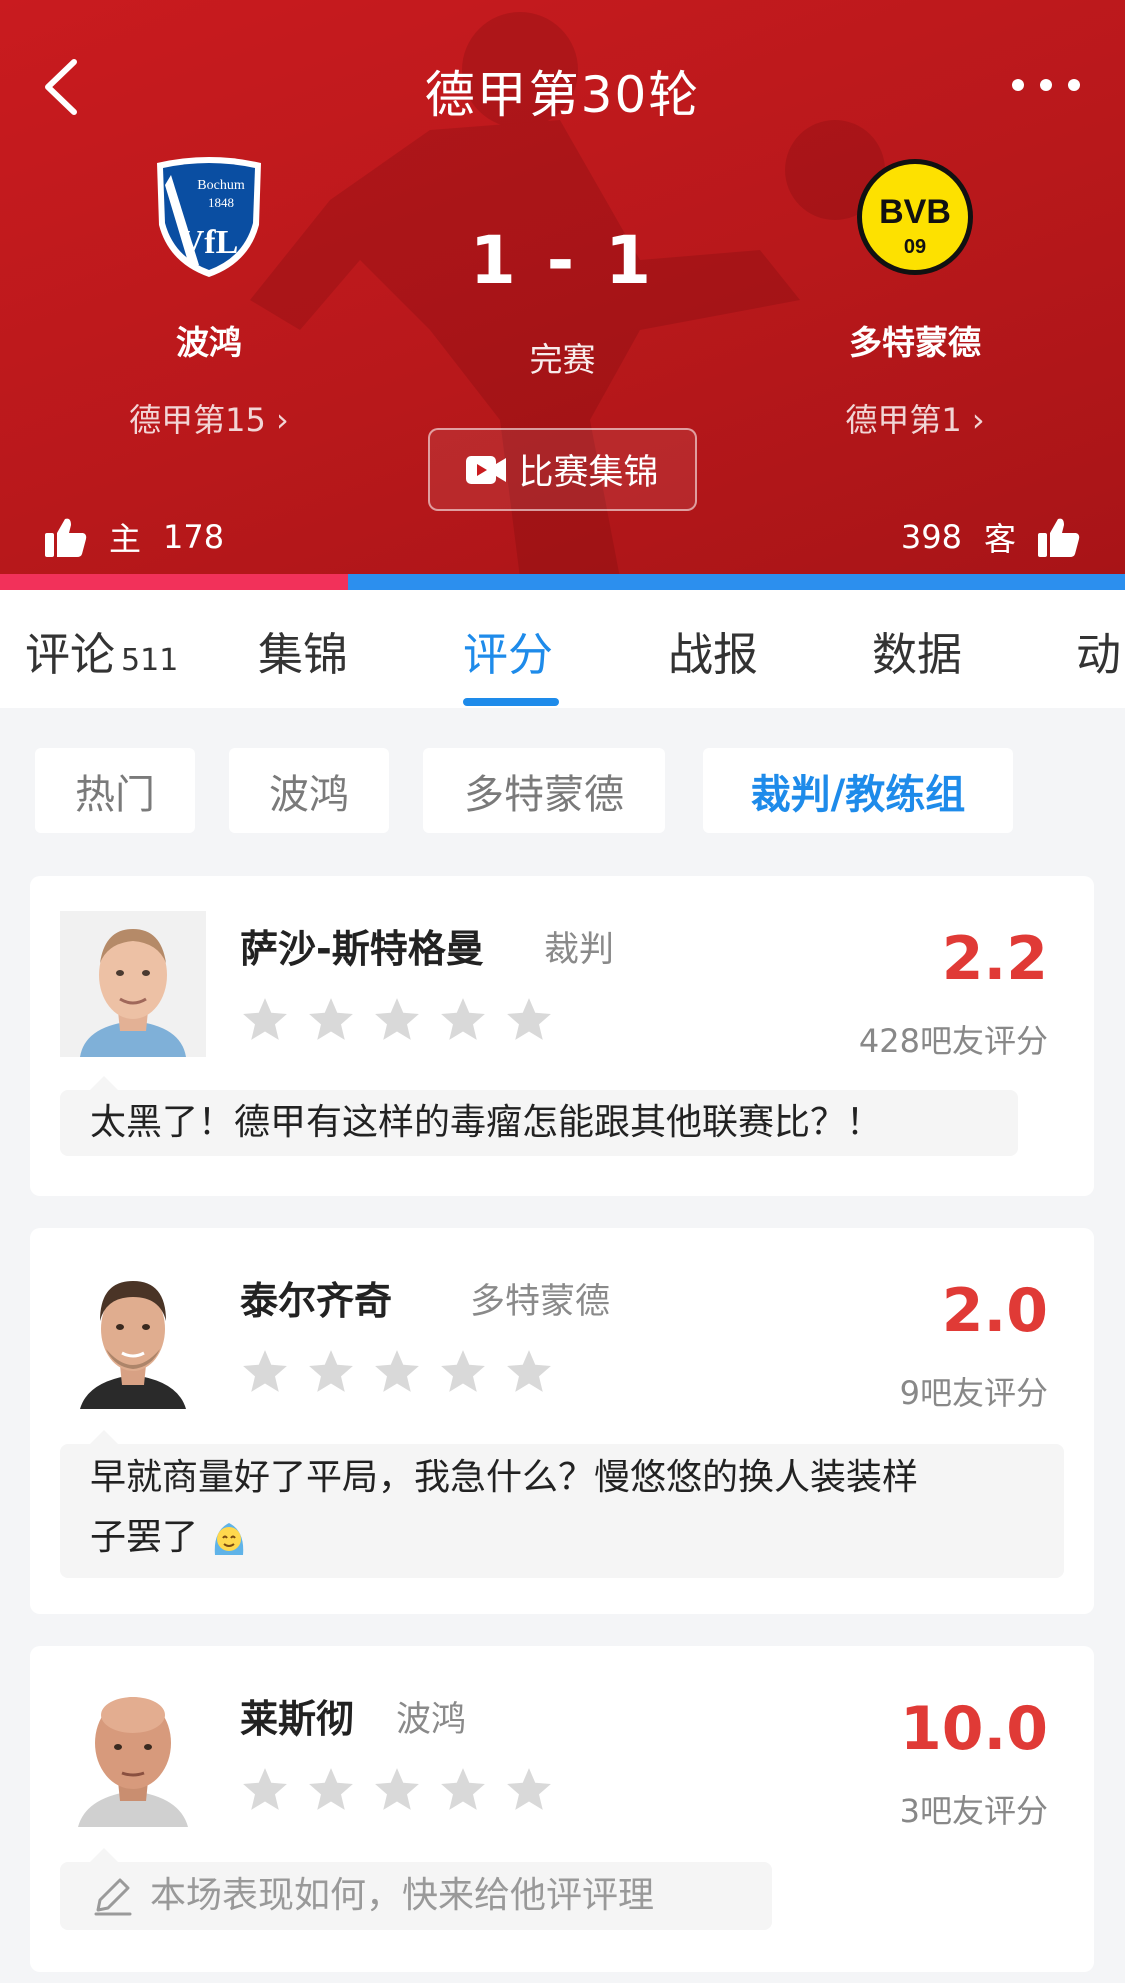 This screenshot has width=1125, height=1983. What do you see at coordinates (113, 1897) in the screenshot?
I see `pencil-icon` at bounding box center [113, 1897].